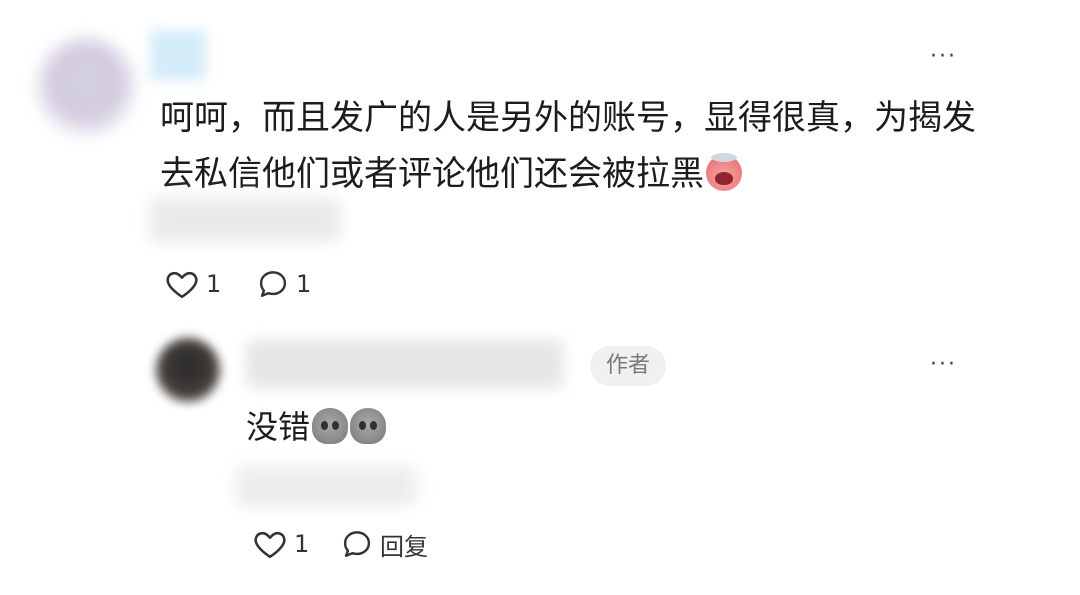 The height and width of the screenshot is (595, 1080). I want to click on reply-button: 回复, so click(384, 544).